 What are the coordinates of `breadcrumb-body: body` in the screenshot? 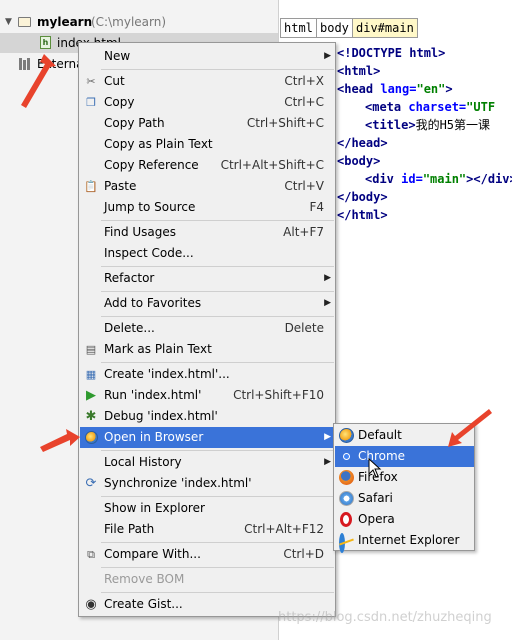 It's located at (334, 28).